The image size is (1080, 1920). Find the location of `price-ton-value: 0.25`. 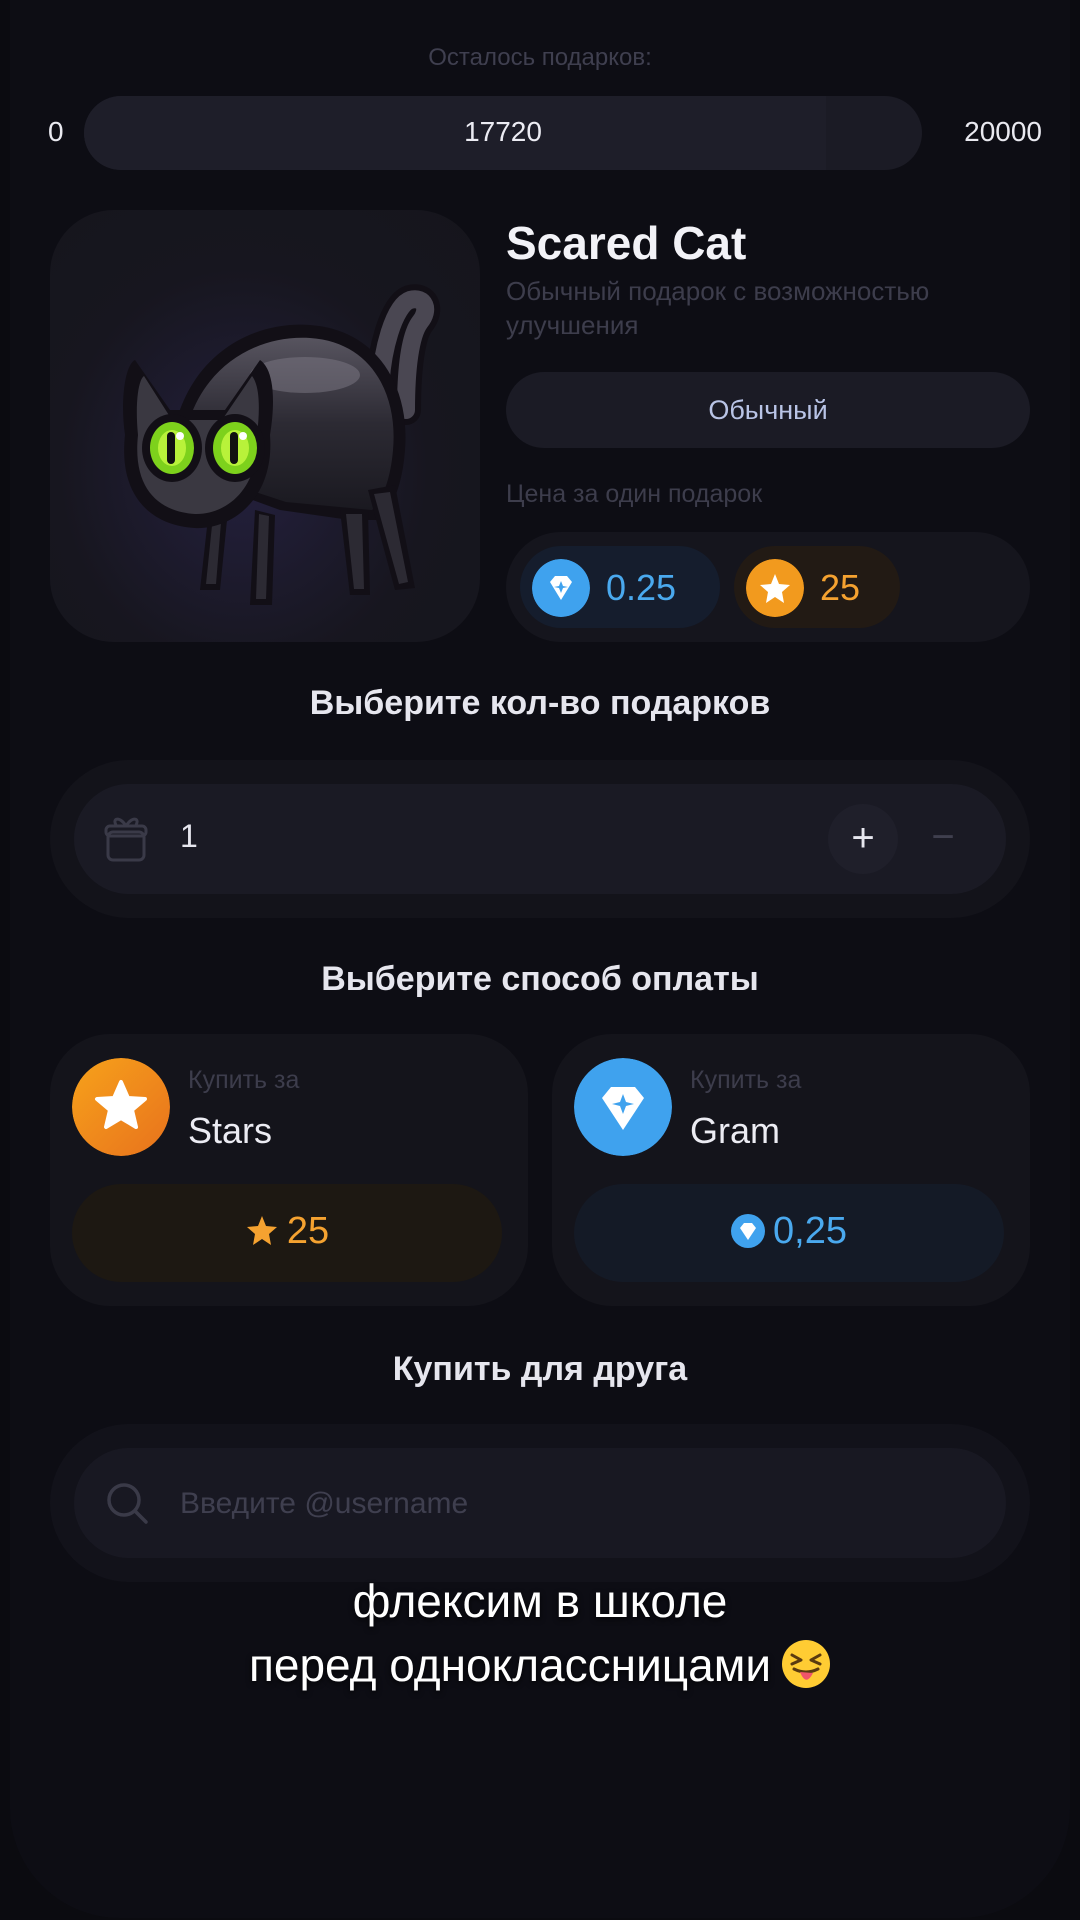

price-ton-value: 0.25 is located at coordinates (641, 587).